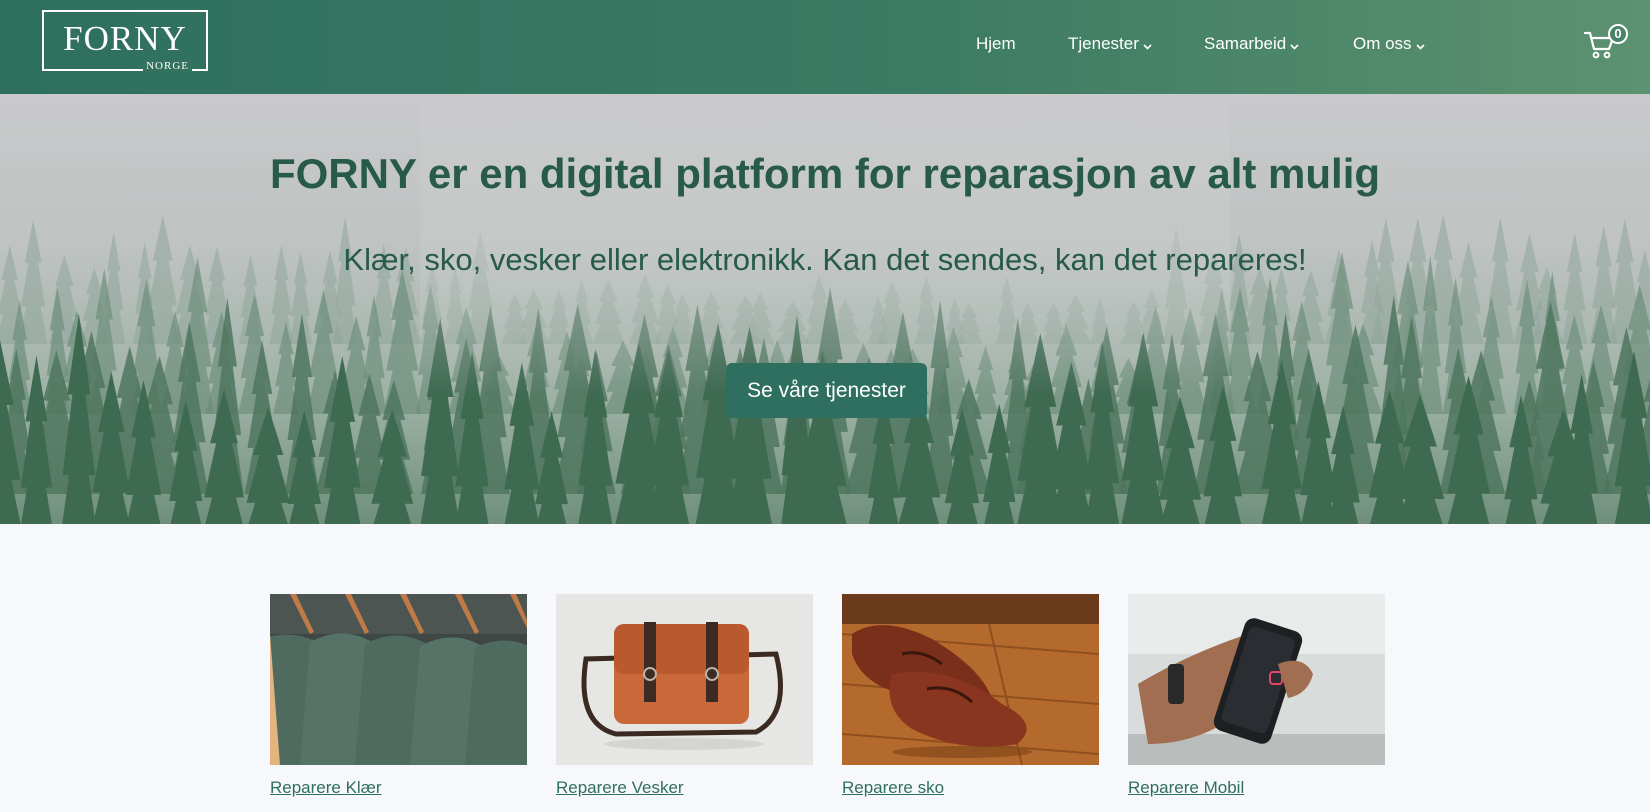 The height and width of the screenshot is (812, 1650). Describe the element at coordinates (1606, 42) in the screenshot. I see `cart-button: 0` at that location.